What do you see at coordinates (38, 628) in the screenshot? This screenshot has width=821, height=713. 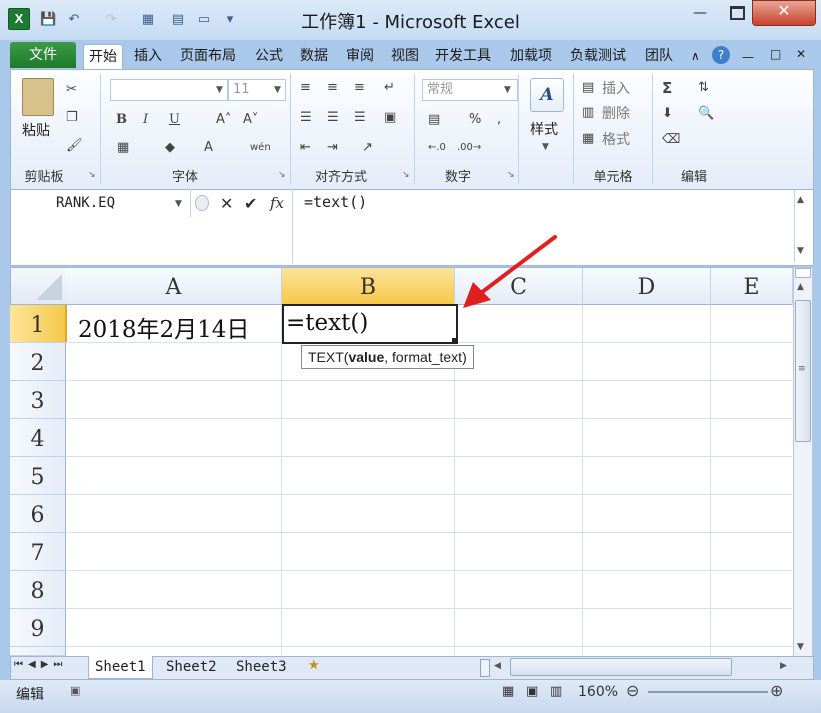 I see `row-header-9: 9` at bounding box center [38, 628].